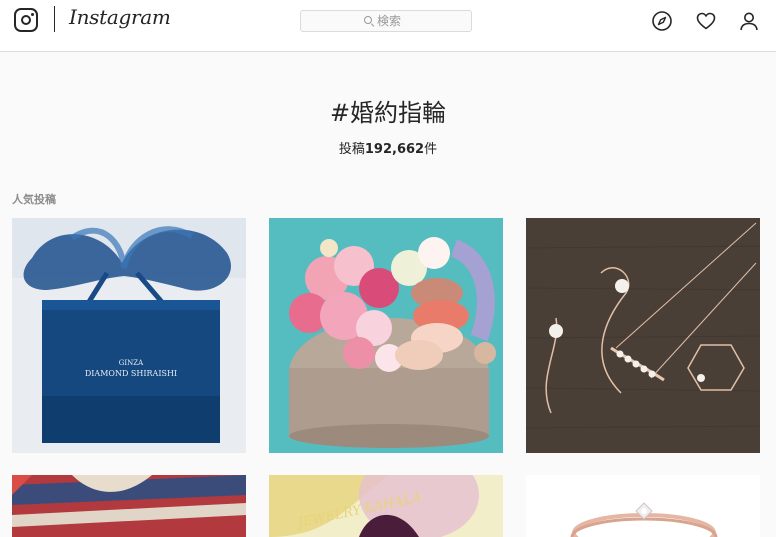 The height and width of the screenshot is (537, 776). I want to click on search-icon, so click(368, 20).